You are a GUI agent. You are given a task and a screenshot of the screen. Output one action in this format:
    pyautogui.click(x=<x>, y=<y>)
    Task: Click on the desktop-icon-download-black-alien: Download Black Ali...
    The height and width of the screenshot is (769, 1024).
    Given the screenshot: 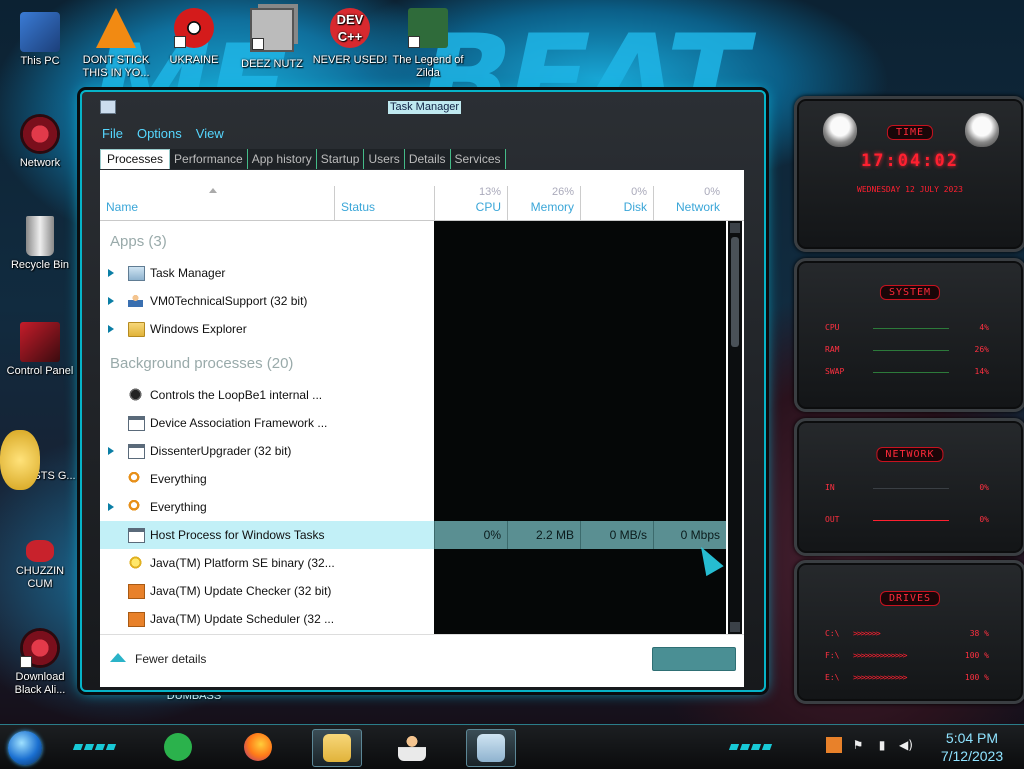 What is the action you would take?
    pyautogui.click(x=40, y=662)
    